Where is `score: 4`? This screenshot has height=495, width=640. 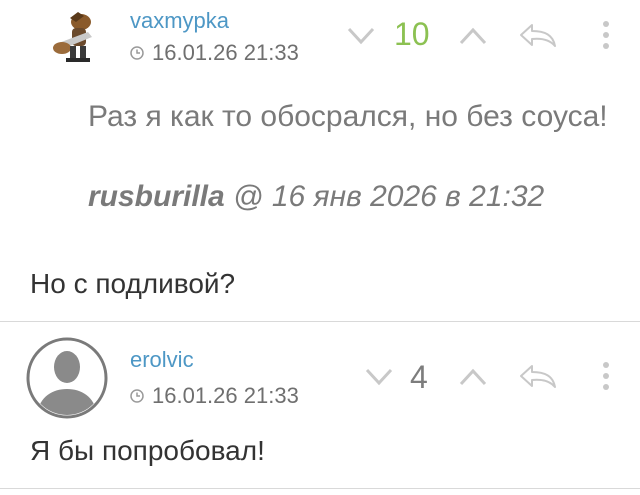 score: 4 is located at coordinates (419, 377).